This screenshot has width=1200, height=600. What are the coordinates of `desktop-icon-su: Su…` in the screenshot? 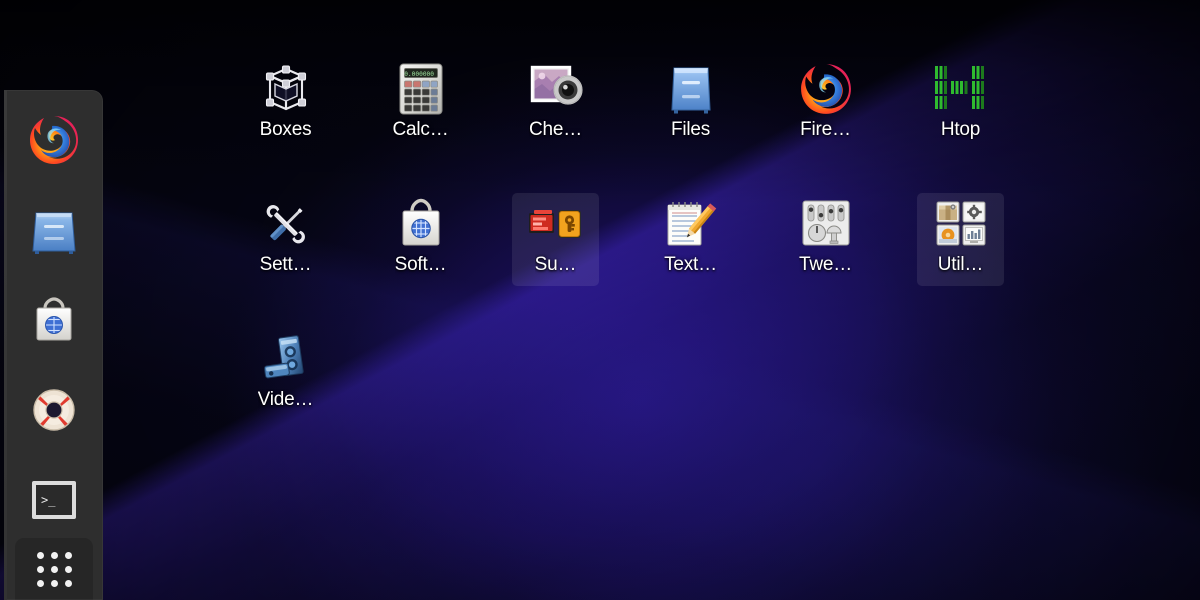 It's located at (555, 239).